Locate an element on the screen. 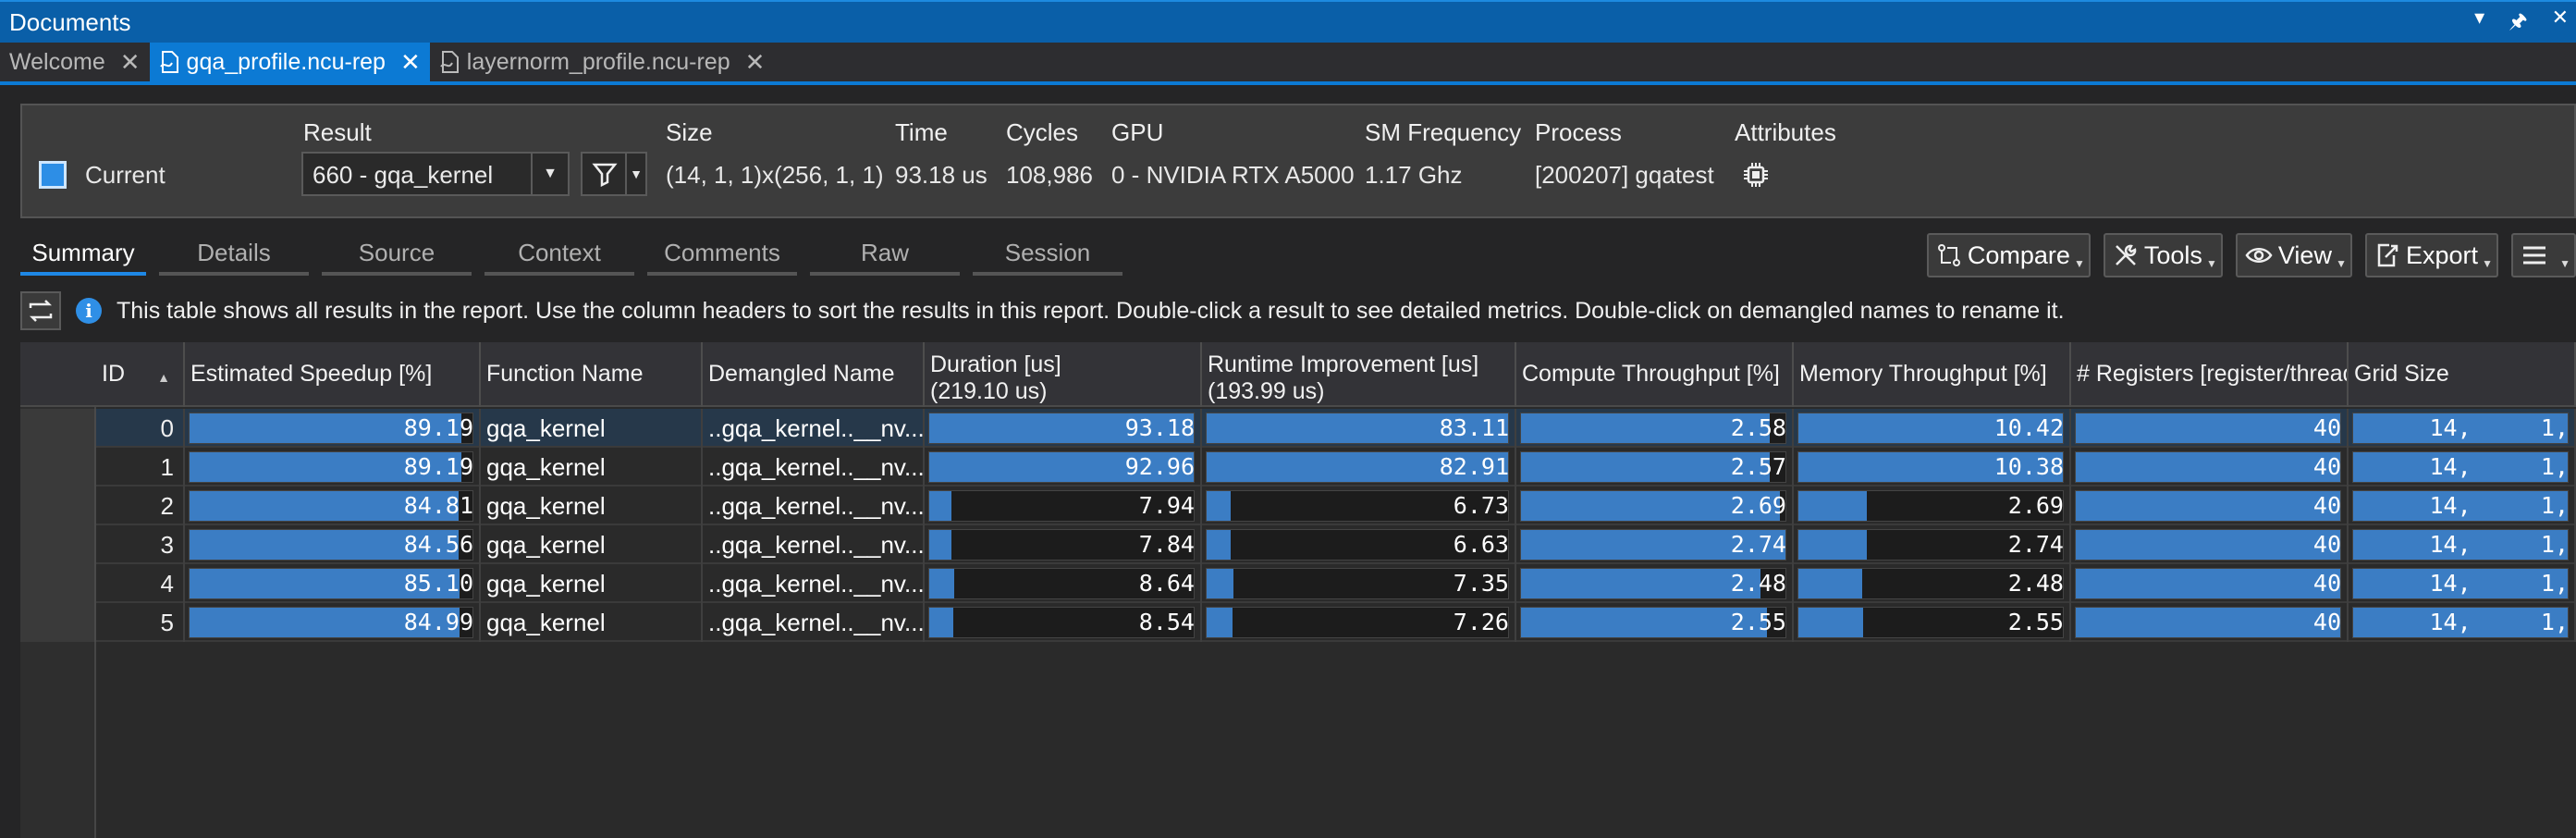  column-header-runtime-improvement: Runtime Improvement [us] (193.99 us) is located at coordinates (1359, 374).